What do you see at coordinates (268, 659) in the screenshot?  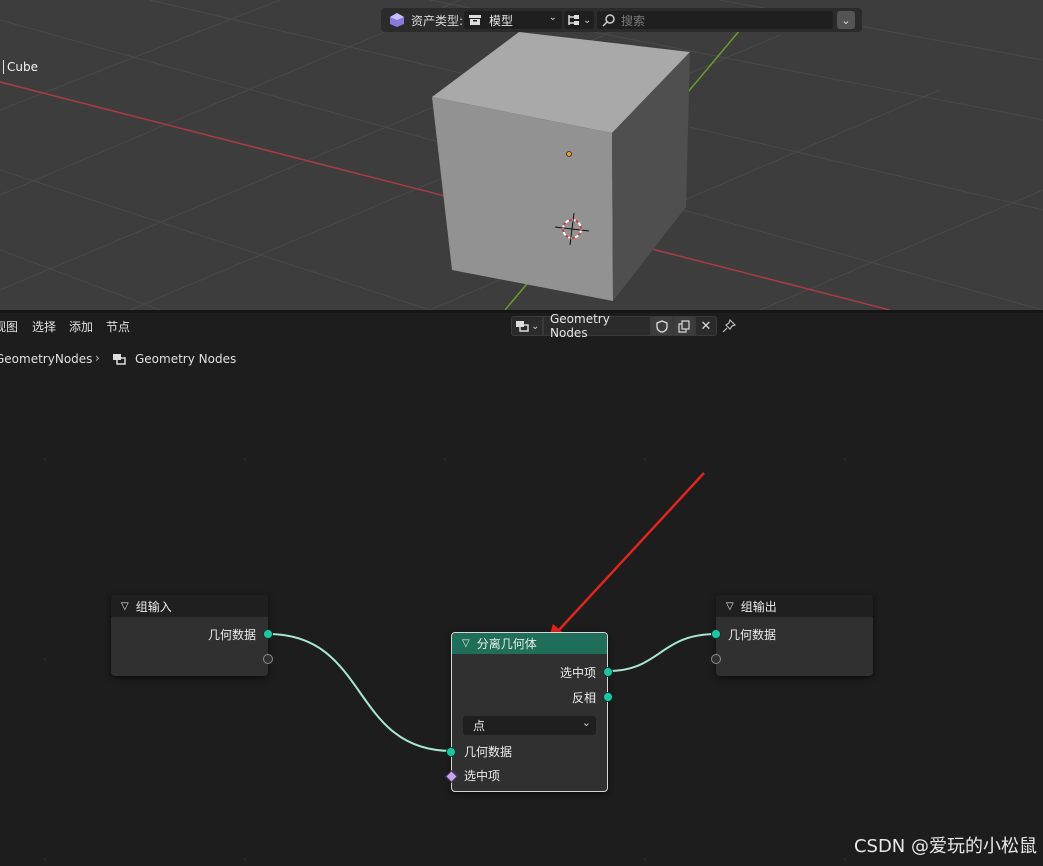 I see `empty-output-socket` at bounding box center [268, 659].